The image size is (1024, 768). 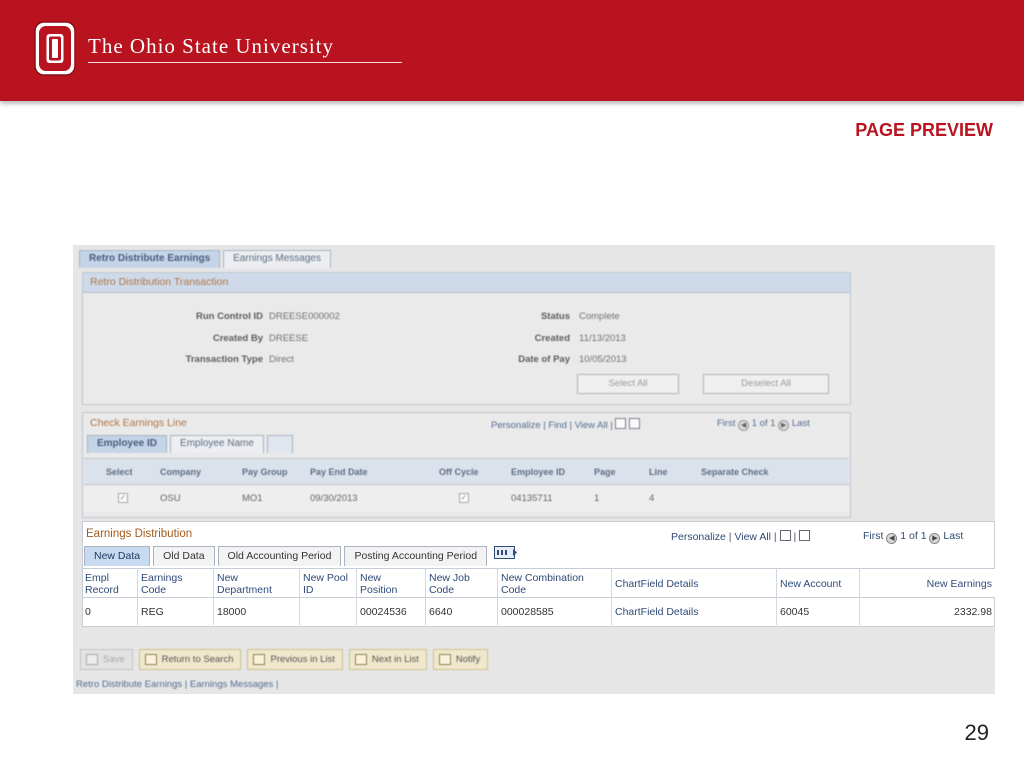 I want to click on grid-nav: Personalize | View All | |, so click(x=741, y=536).